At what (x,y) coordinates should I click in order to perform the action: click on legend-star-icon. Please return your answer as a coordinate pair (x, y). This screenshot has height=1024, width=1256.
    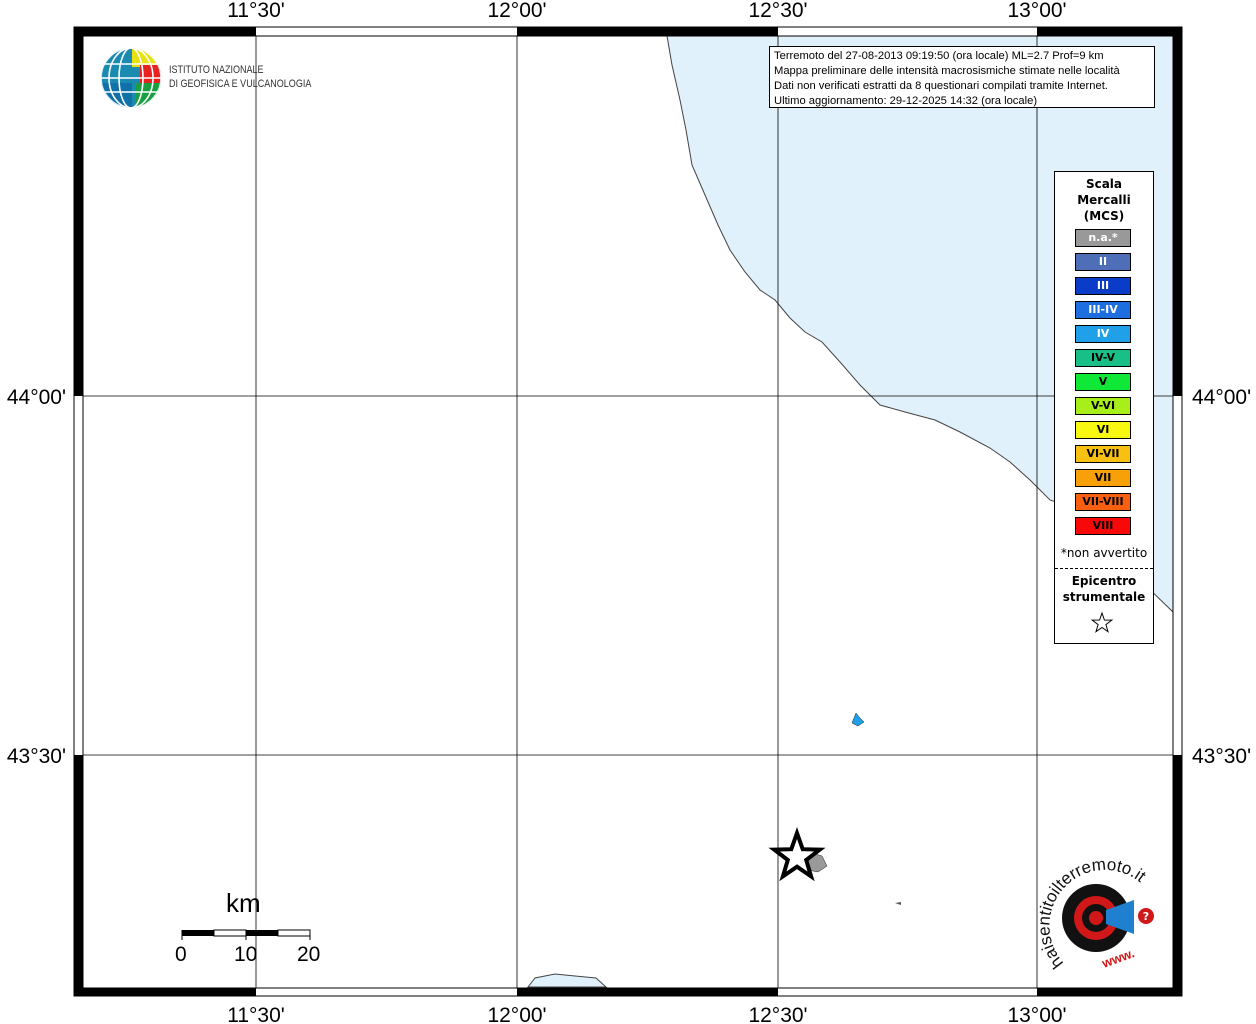
    Looking at the image, I should click on (1102, 622).